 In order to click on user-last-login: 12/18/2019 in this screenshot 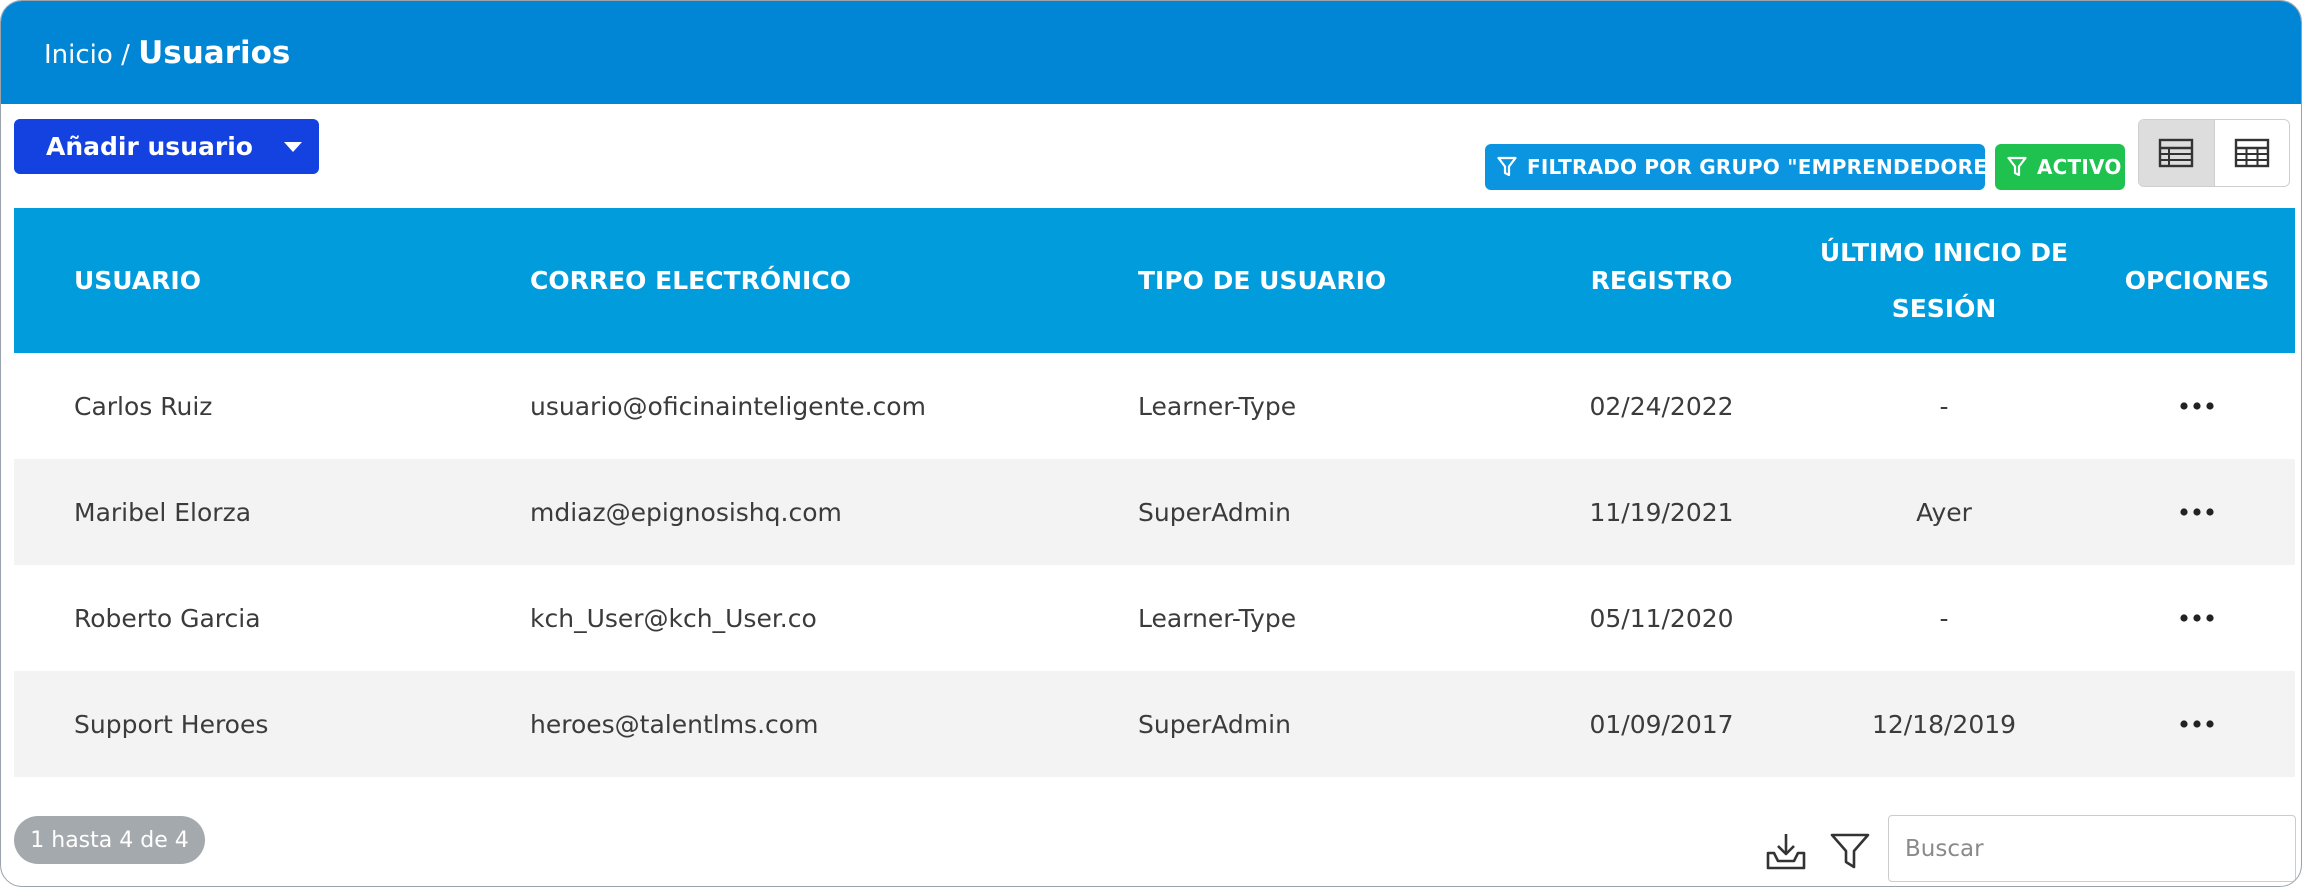, I will do `click(1944, 724)`.